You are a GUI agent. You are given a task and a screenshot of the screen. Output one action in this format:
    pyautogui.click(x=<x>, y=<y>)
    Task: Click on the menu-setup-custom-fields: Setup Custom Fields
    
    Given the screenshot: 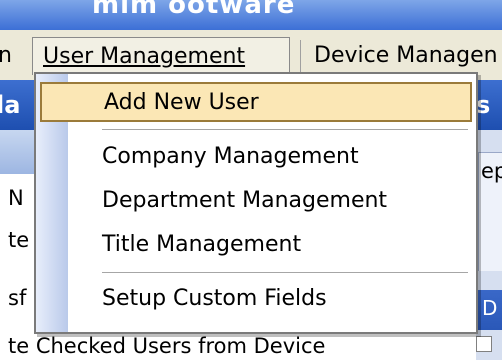 What is the action you would take?
    pyautogui.click(x=256, y=300)
    